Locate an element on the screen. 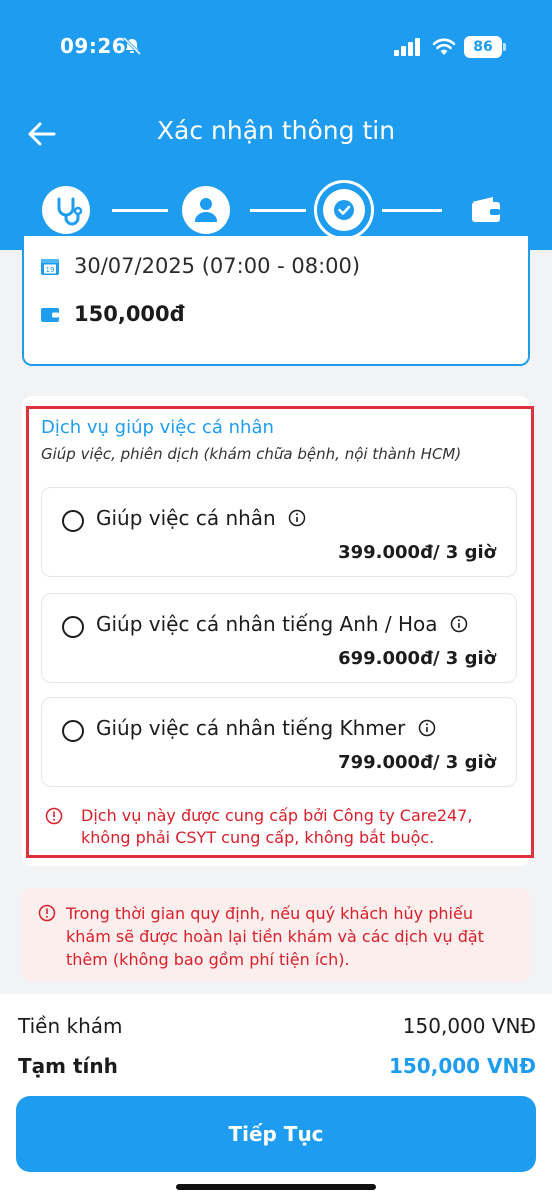 Image resolution: width=552 pixels, height=1200 pixels. calendar-day: 19 is located at coordinates (50, 270).